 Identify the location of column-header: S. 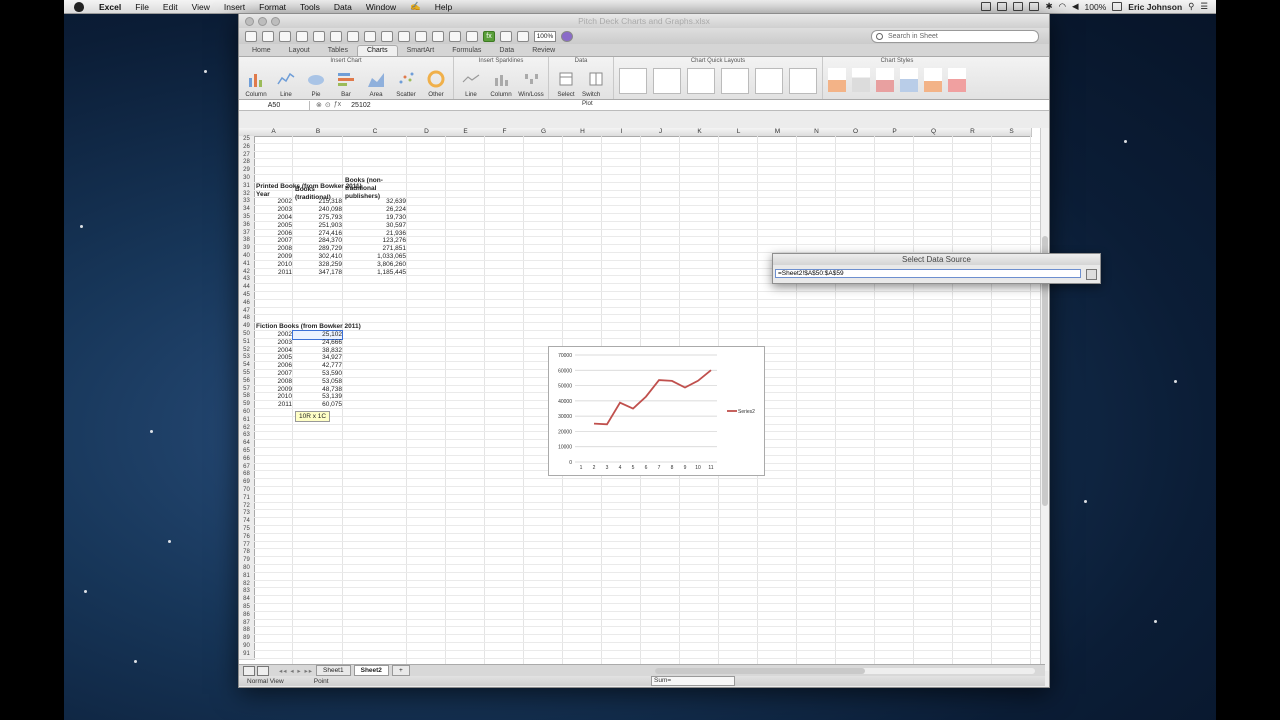
(1012, 132).